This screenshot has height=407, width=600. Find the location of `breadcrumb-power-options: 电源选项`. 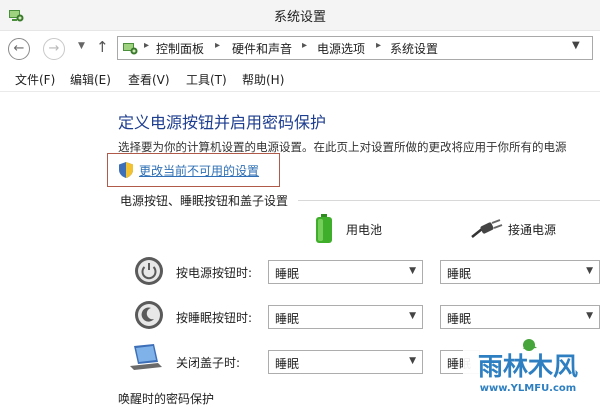

breadcrumb-power-options: 电源选项 is located at coordinates (341, 48).